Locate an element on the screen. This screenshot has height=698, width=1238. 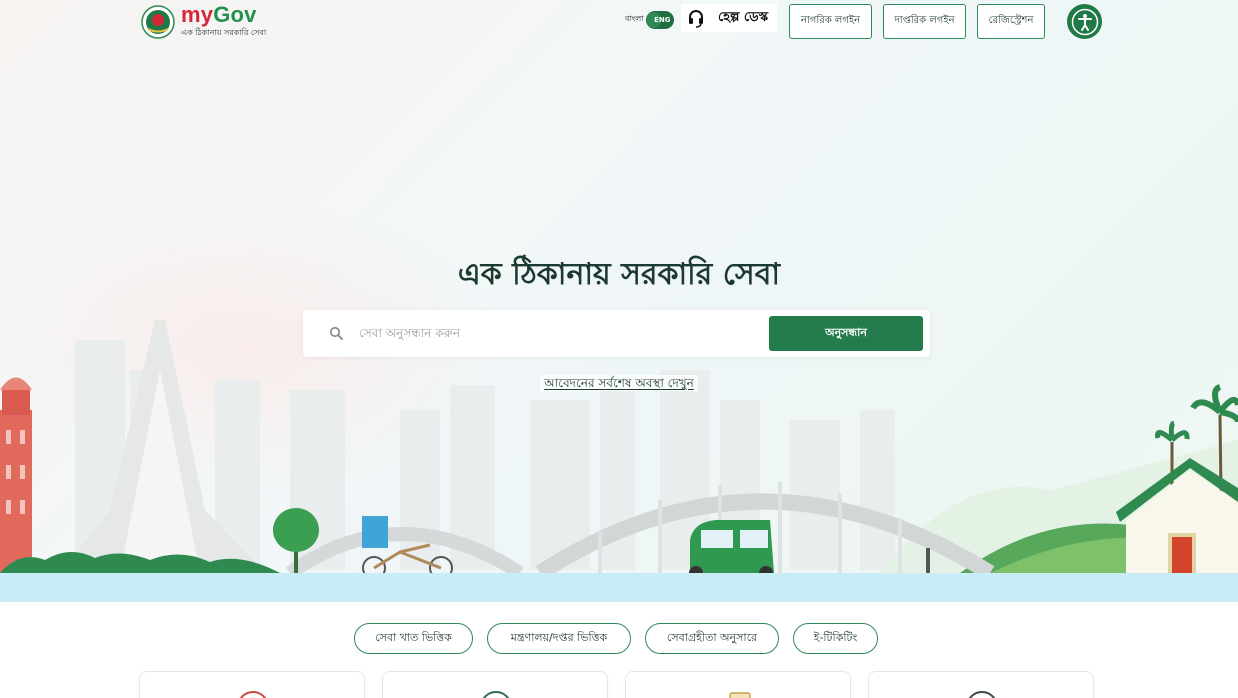
tab-ministry-office: মন্ত্রণালয়/দপ্তর ভিত্তিক is located at coordinates (559, 638).